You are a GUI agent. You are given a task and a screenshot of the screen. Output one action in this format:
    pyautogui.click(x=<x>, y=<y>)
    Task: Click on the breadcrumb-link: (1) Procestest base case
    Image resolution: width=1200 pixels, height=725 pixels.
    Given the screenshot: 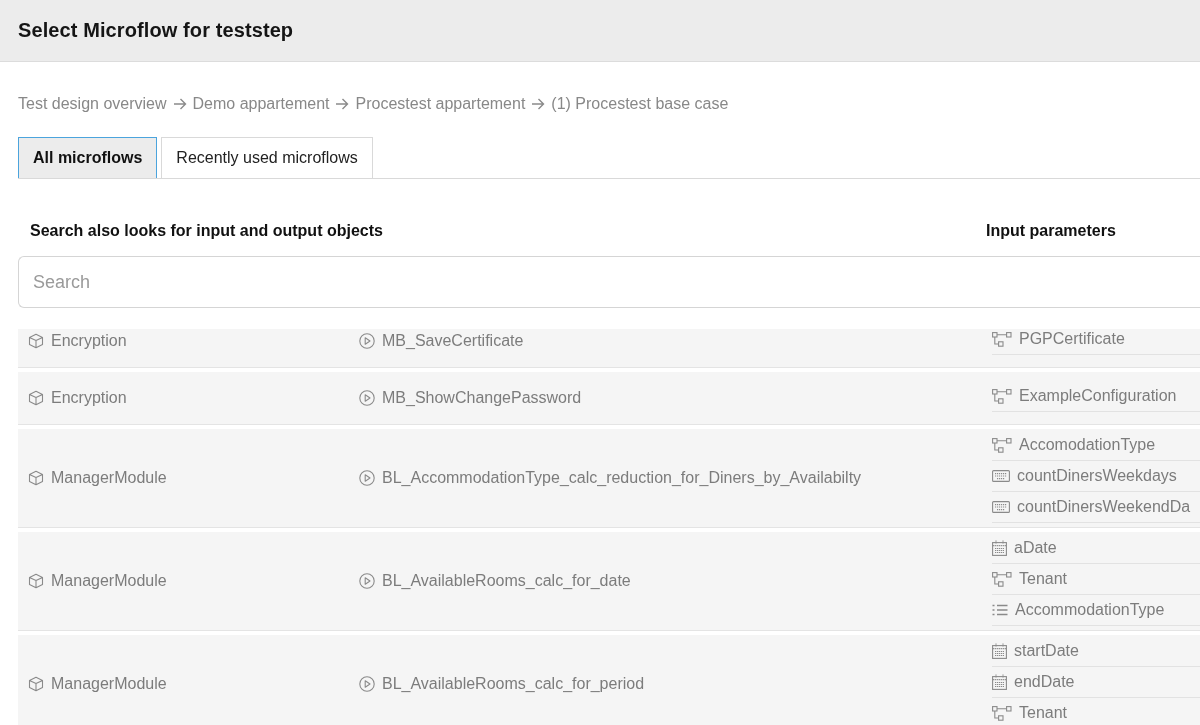 What is the action you would take?
    pyautogui.click(x=640, y=104)
    